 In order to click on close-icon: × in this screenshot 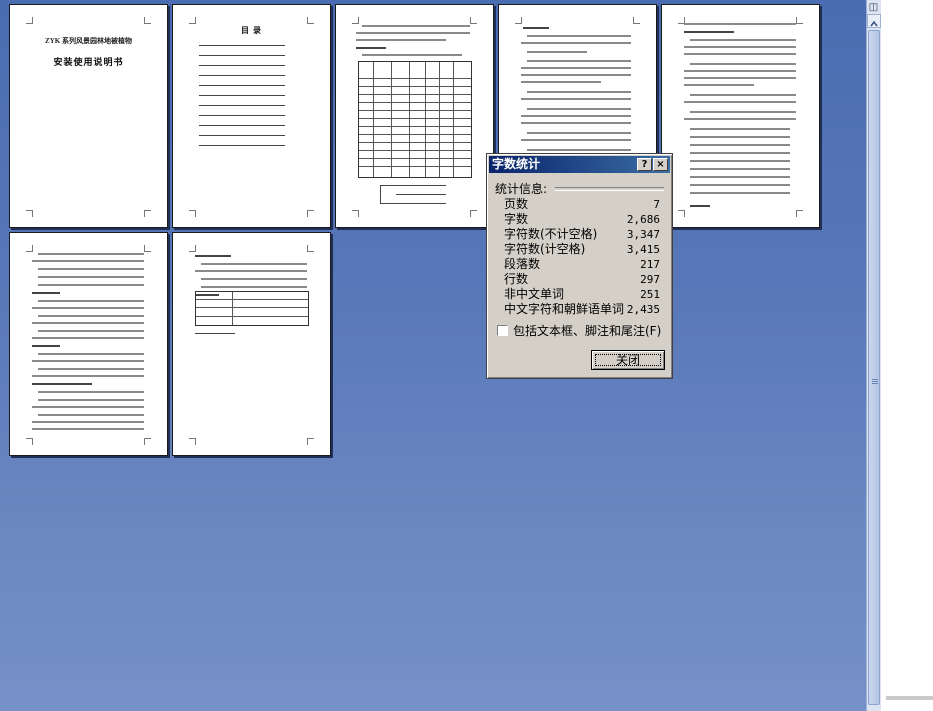, I will do `click(660, 164)`.